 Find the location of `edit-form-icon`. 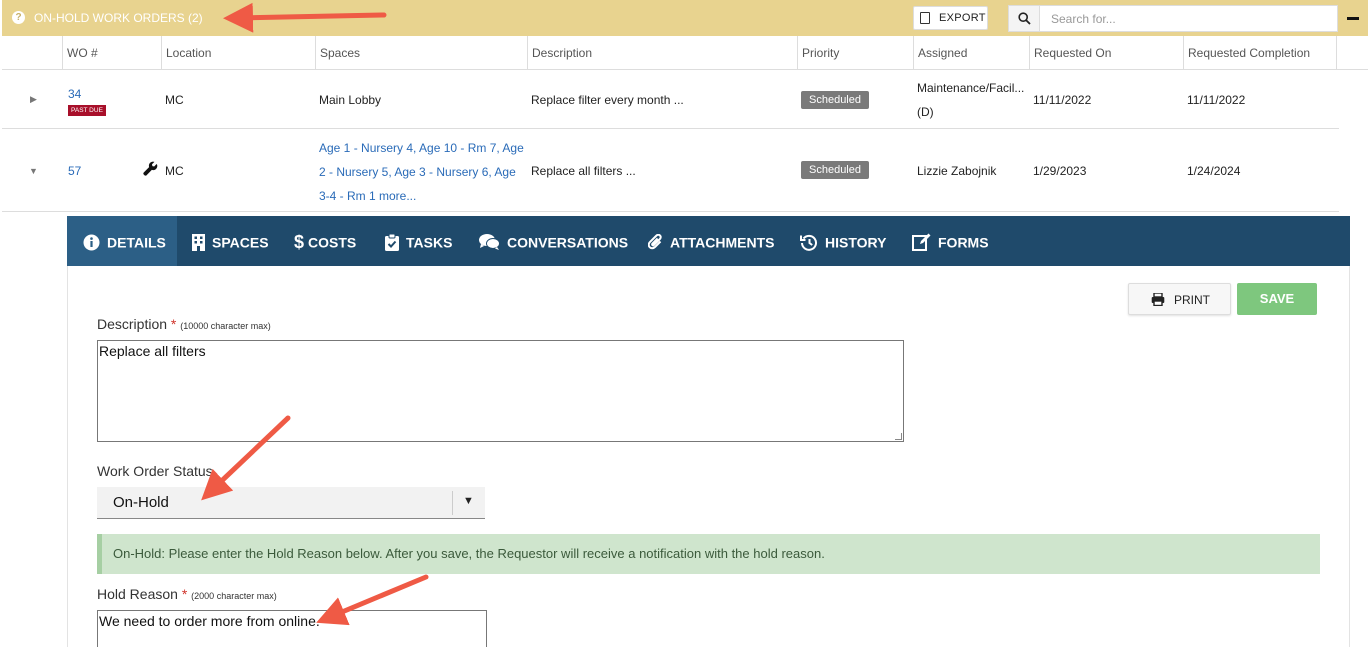

edit-form-icon is located at coordinates (921, 242).